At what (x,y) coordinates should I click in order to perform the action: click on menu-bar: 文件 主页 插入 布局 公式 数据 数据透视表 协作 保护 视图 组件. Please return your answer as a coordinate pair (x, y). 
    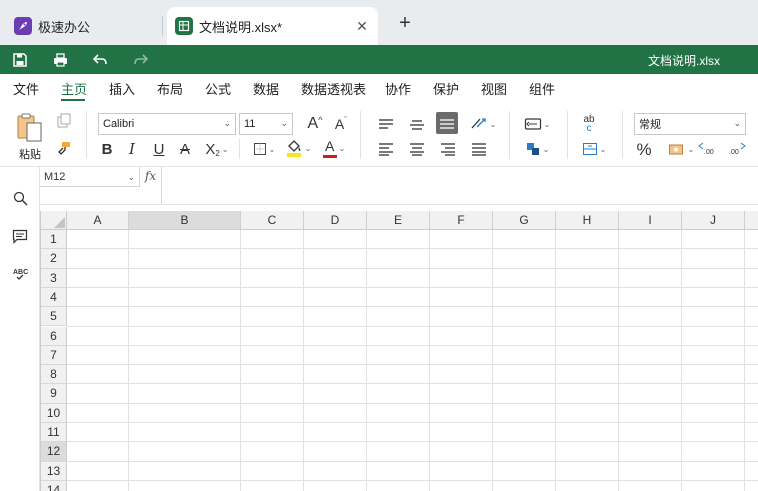
    Looking at the image, I should click on (379, 88).